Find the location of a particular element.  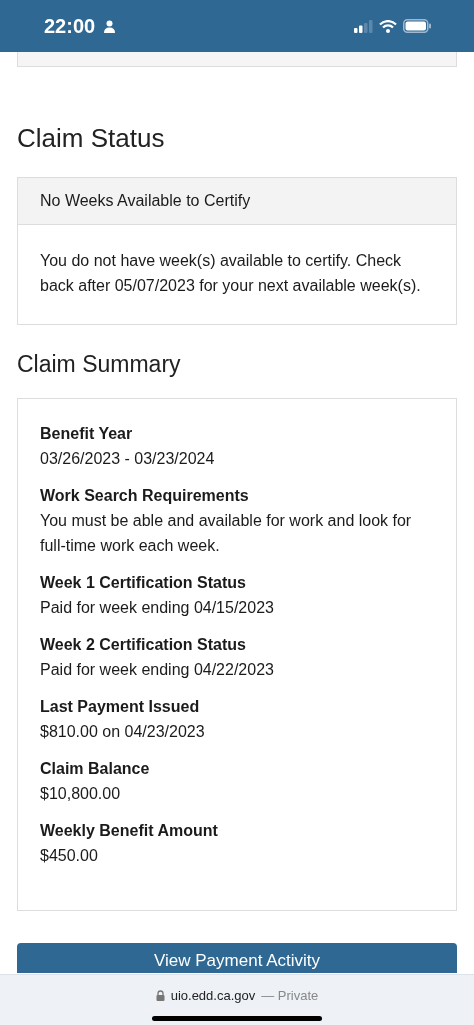

field-label: Week 2 Certification Status is located at coordinates (143, 645).